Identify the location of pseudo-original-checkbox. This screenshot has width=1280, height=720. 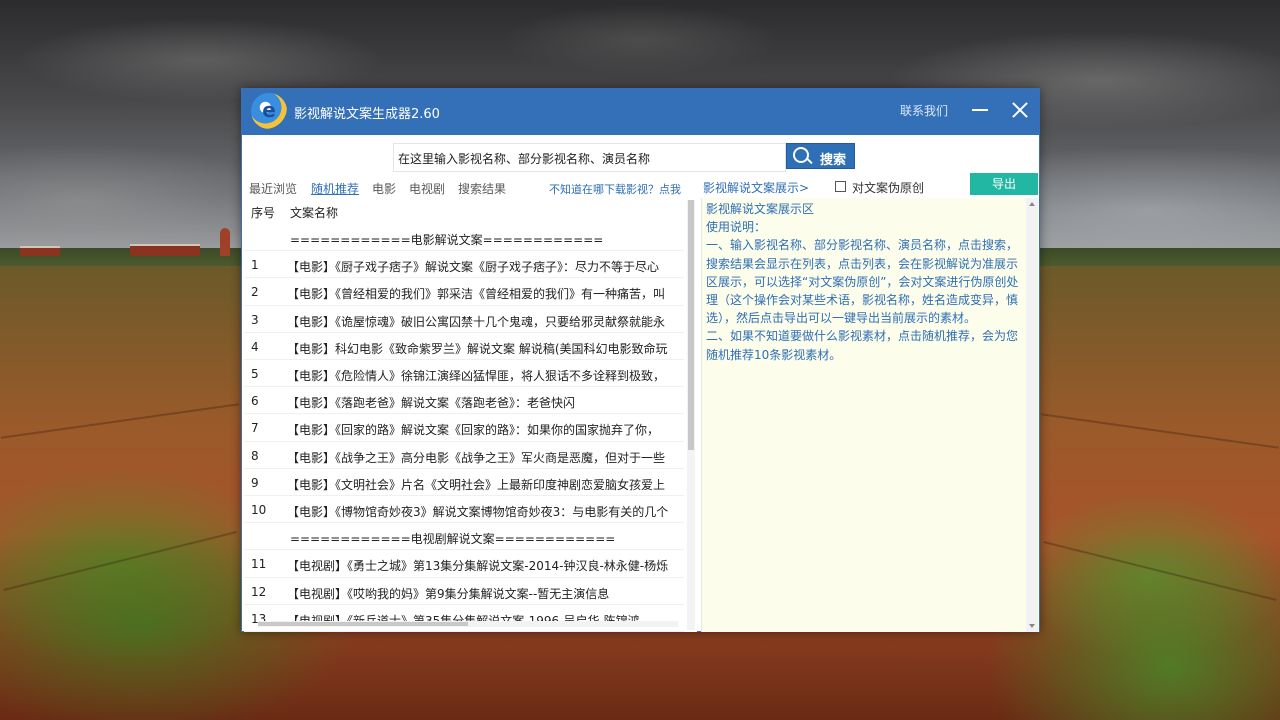
(840, 186).